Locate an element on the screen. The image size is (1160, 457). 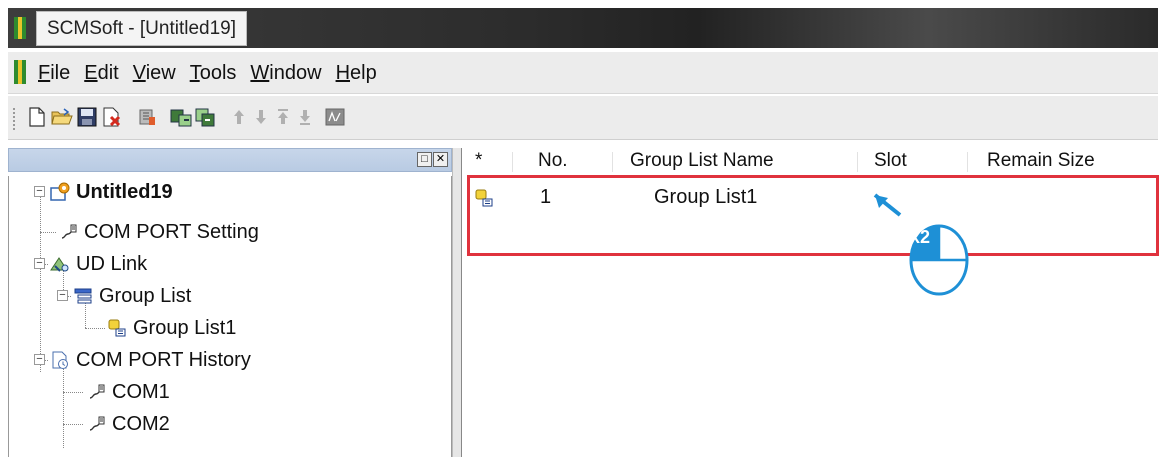
title-bar: SCMSoft - [Untitled19] is located at coordinates (583, 28).